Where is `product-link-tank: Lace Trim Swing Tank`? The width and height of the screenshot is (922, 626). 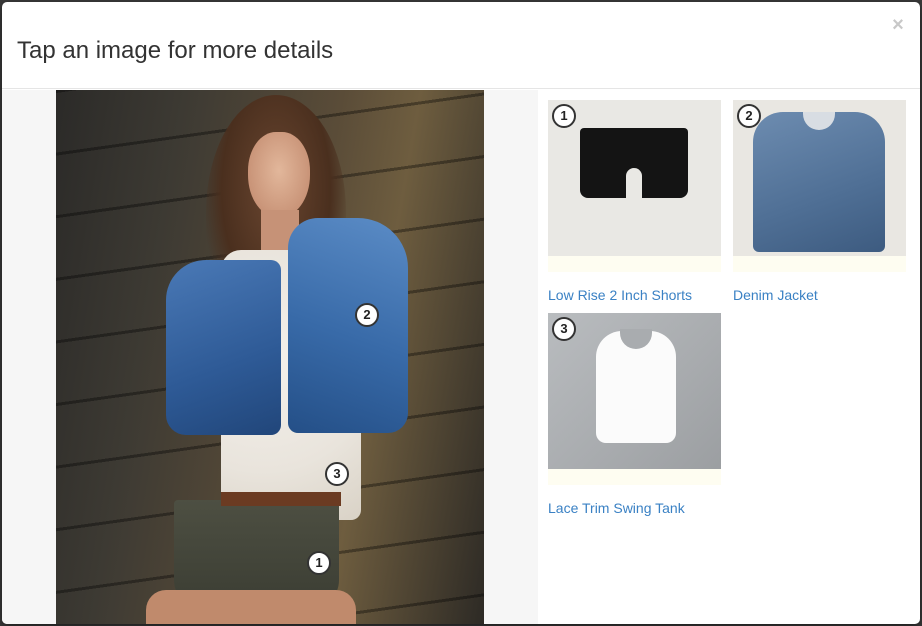 product-link-tank: Lace Trim Swing Tank is located at coordinates (635, 508).